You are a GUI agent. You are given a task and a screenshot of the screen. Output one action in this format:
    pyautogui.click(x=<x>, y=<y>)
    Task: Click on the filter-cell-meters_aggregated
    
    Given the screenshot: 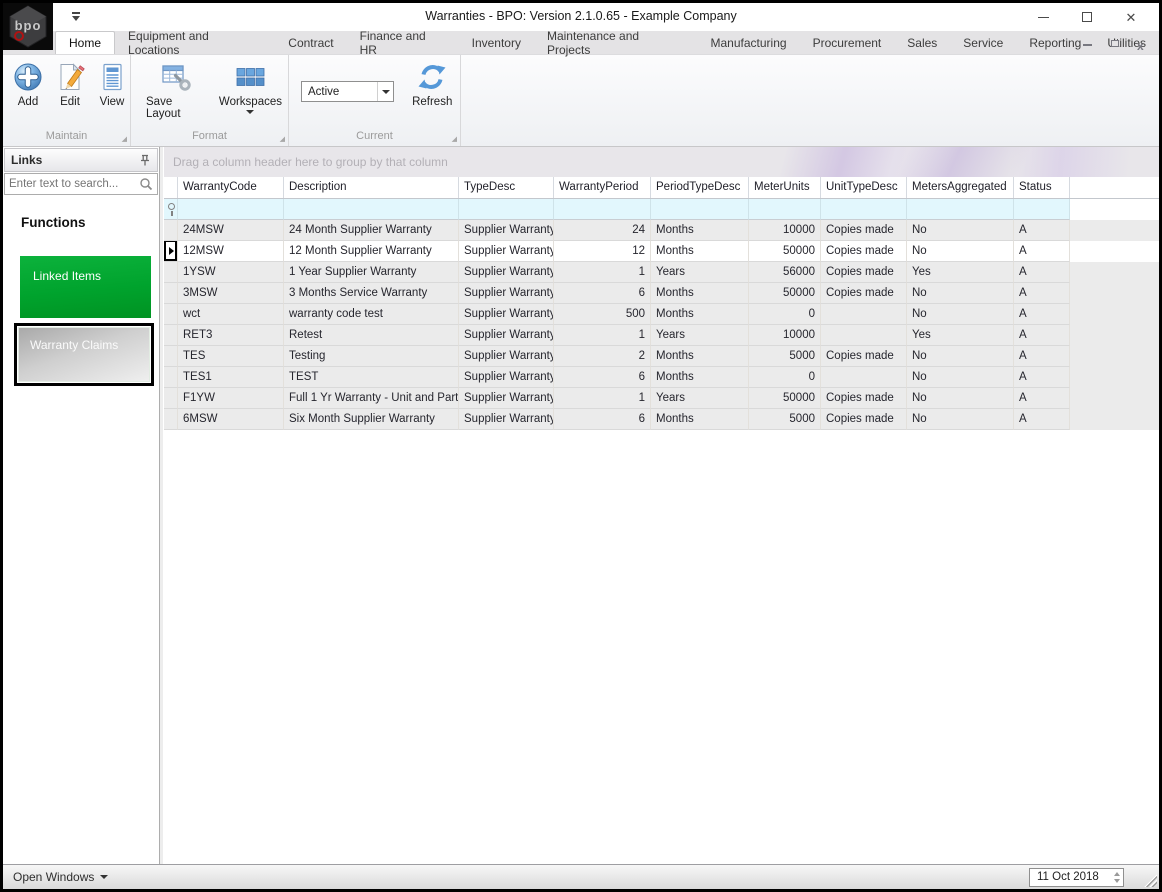 What is the action you would take?
    pyautogui.click(x=960, y=209)
    